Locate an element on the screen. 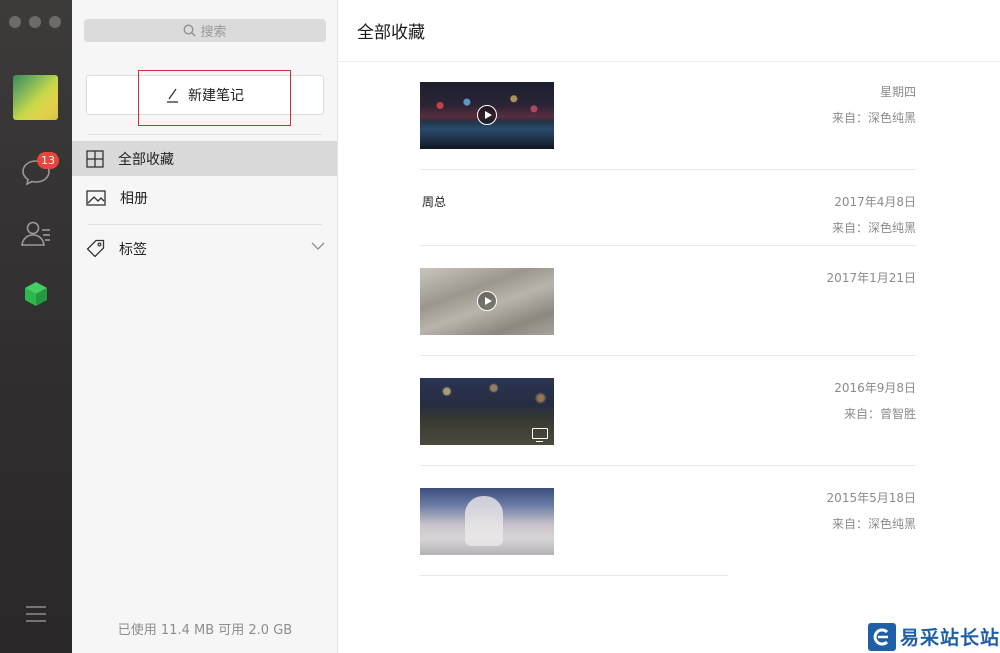 Image resolution: width=1000 pixels, height=653 pixels. sidebar-item-label: 标签 is located at coordinates (133, 249).